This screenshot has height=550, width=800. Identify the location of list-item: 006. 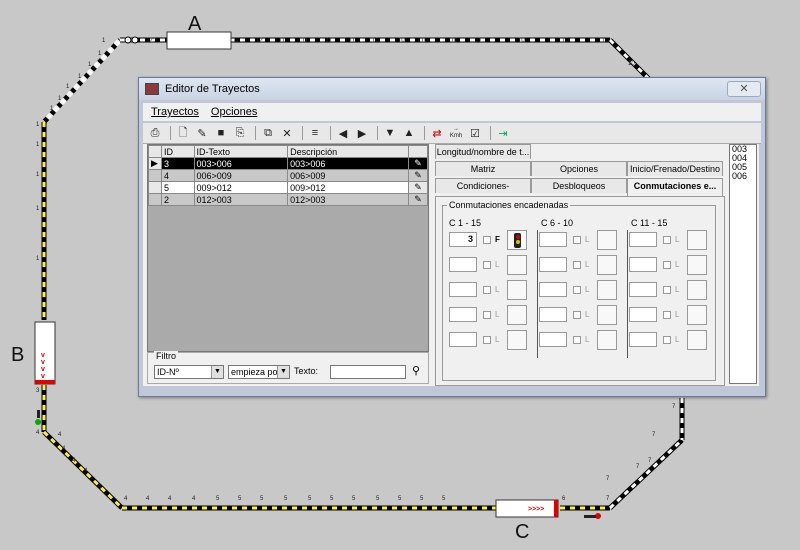
(744, 176).